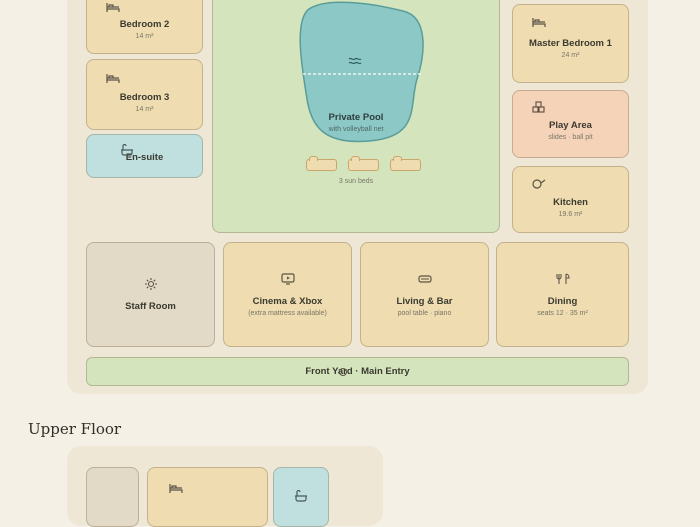  What do you see at coordinates (356, 129) in the screenshot?
I see `pool-note: with volleyball net` at bounding box center [356, 129].